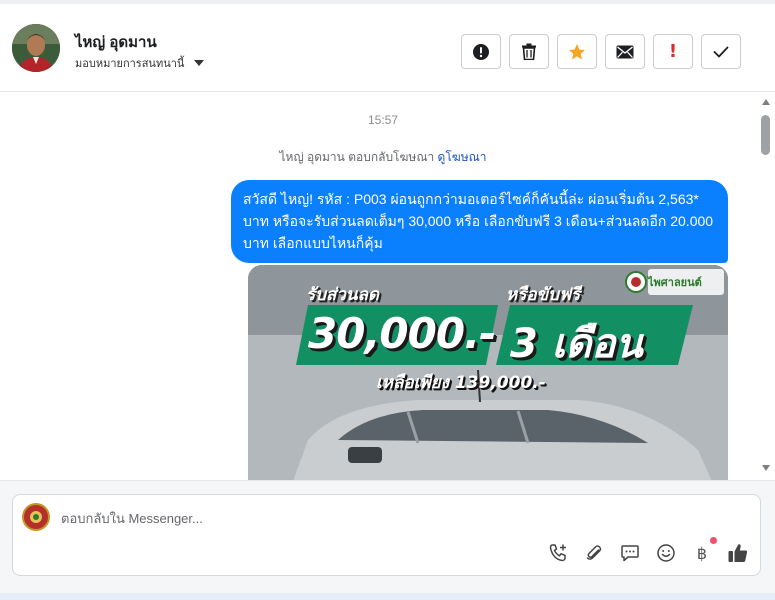 The height and width of the screenshot is (600, 775). I want to click on assign-label: มอบหมายการสนทนานี้, so click(130, 64).